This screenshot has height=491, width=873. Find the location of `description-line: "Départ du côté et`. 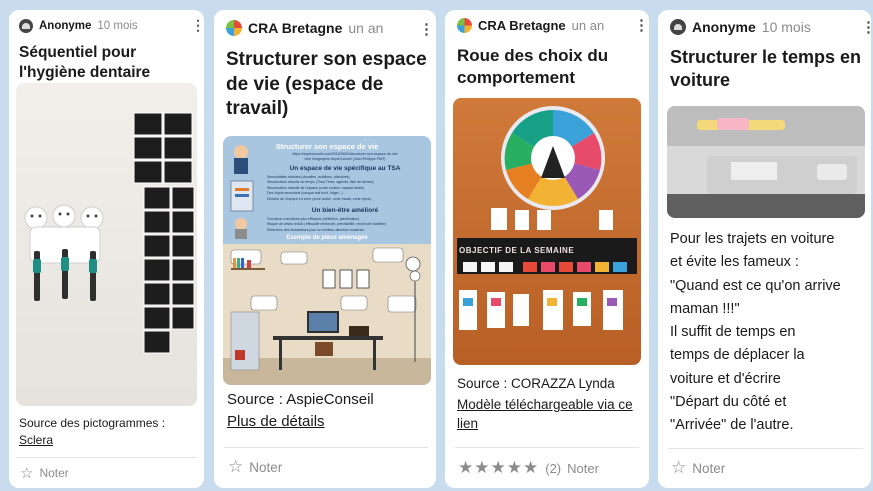

description-line: "Départ du côté et is located at coordinates (728, 402).